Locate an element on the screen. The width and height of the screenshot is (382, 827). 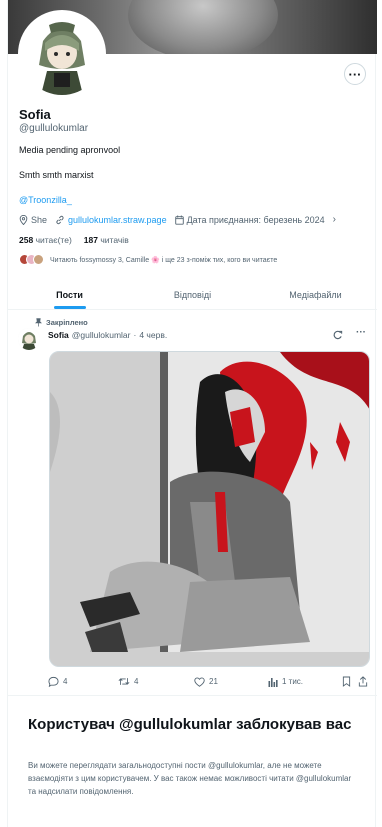
followers-link: 187 читачів is located at coordinates (106, 240).